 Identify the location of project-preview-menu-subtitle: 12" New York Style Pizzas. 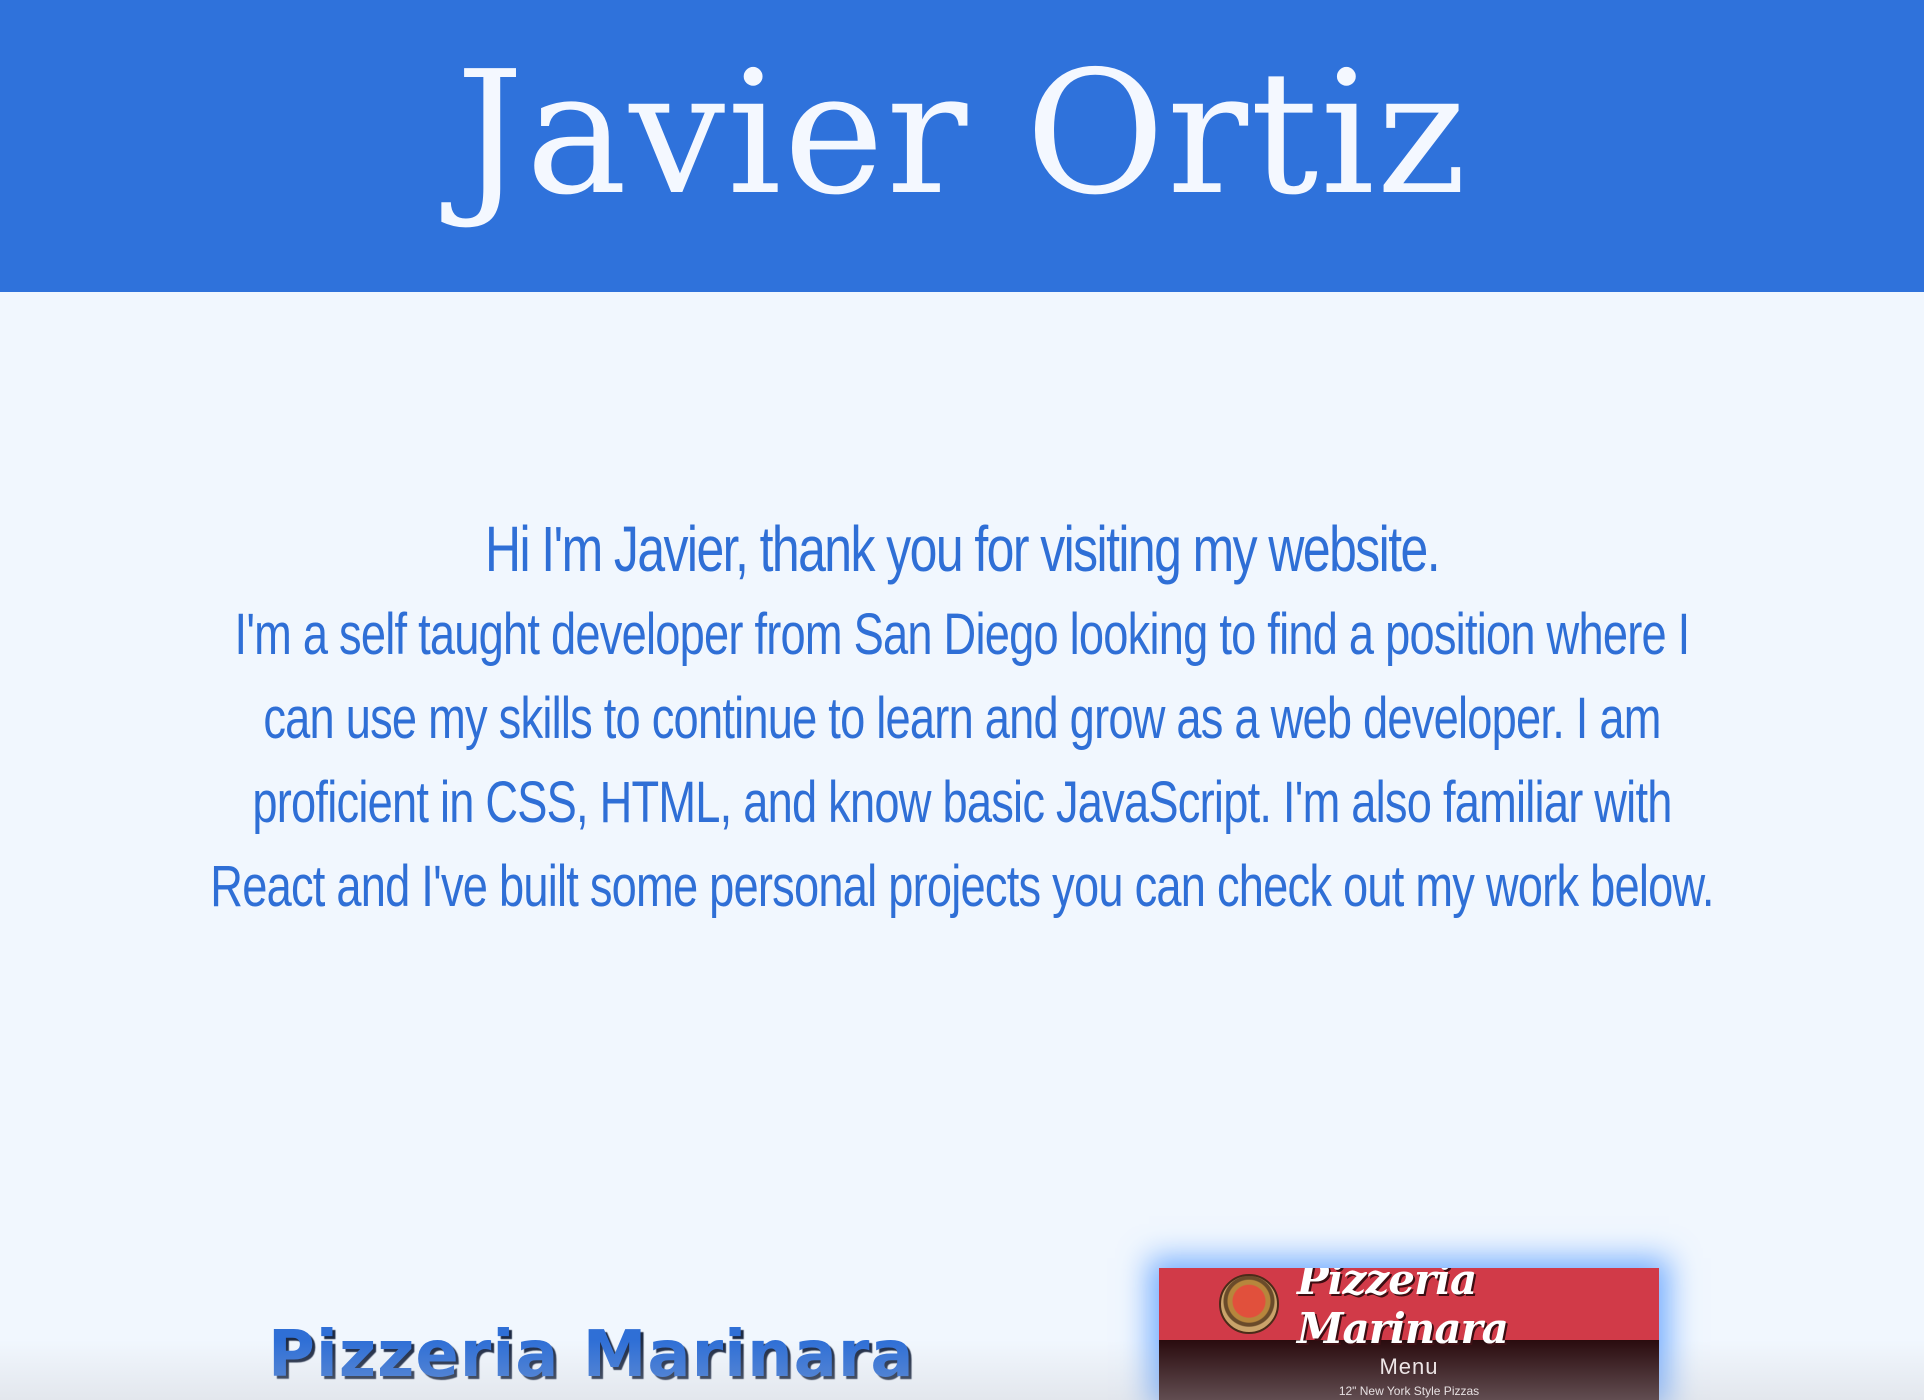
(1409, 1391).